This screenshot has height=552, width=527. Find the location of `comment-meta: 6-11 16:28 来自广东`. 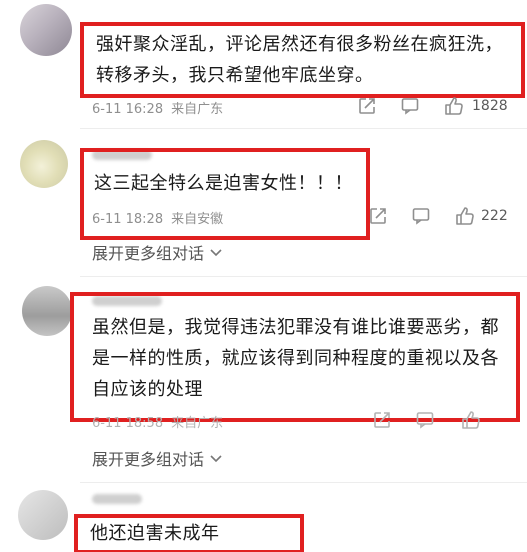

comment-meta: 6-11 16:28 来自广东 is located at coordinates (157, 107).